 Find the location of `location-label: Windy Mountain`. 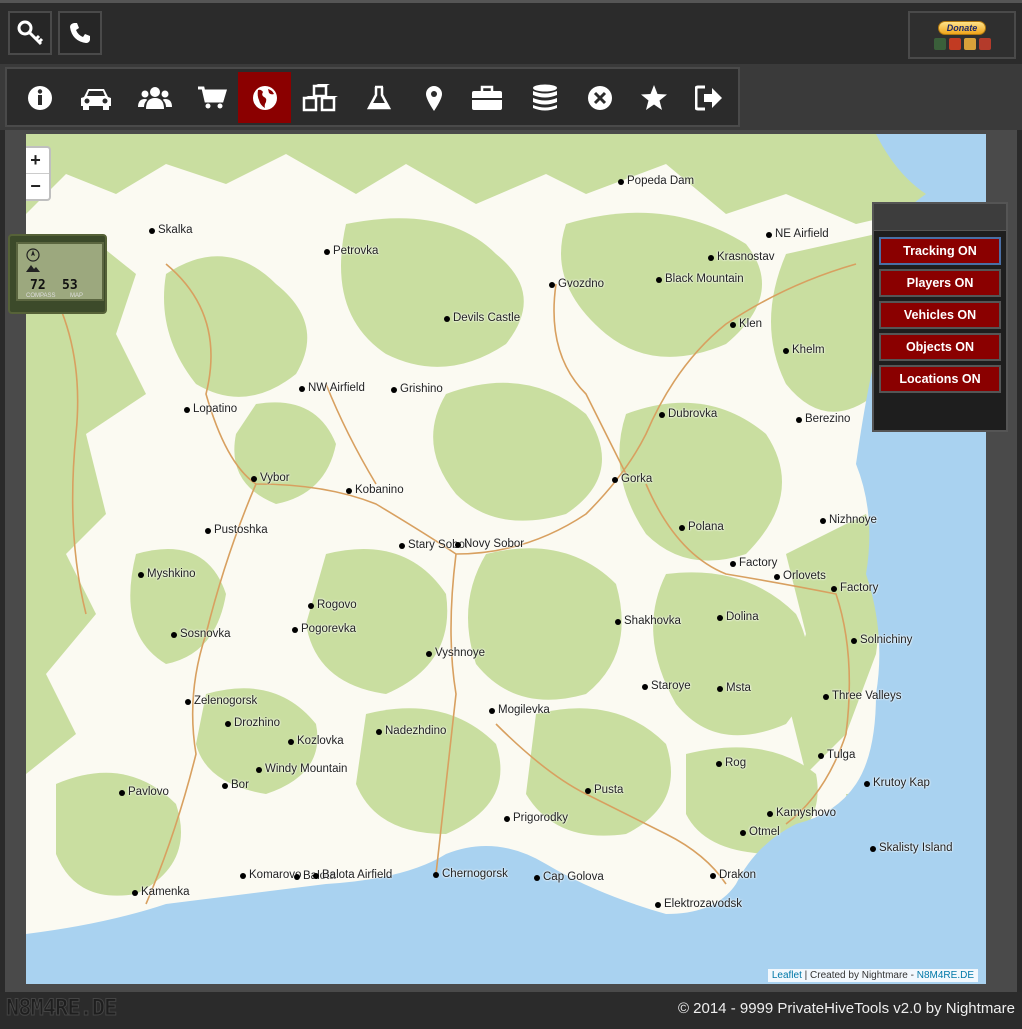

location-label: Windy Mountain is located at coordinates (306, 769).